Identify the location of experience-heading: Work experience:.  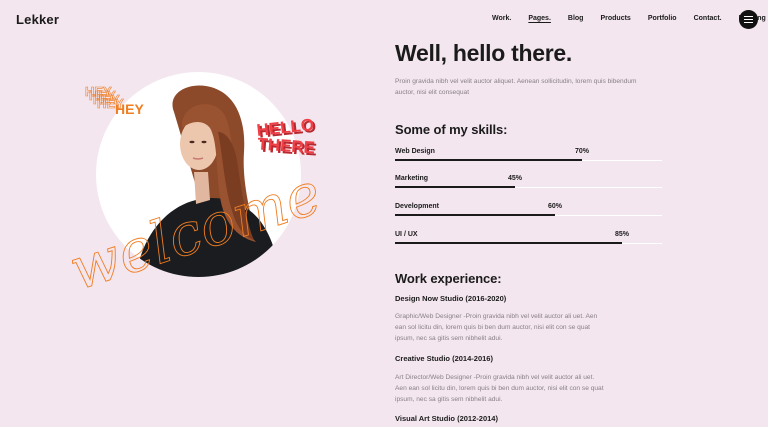
(448, 278).